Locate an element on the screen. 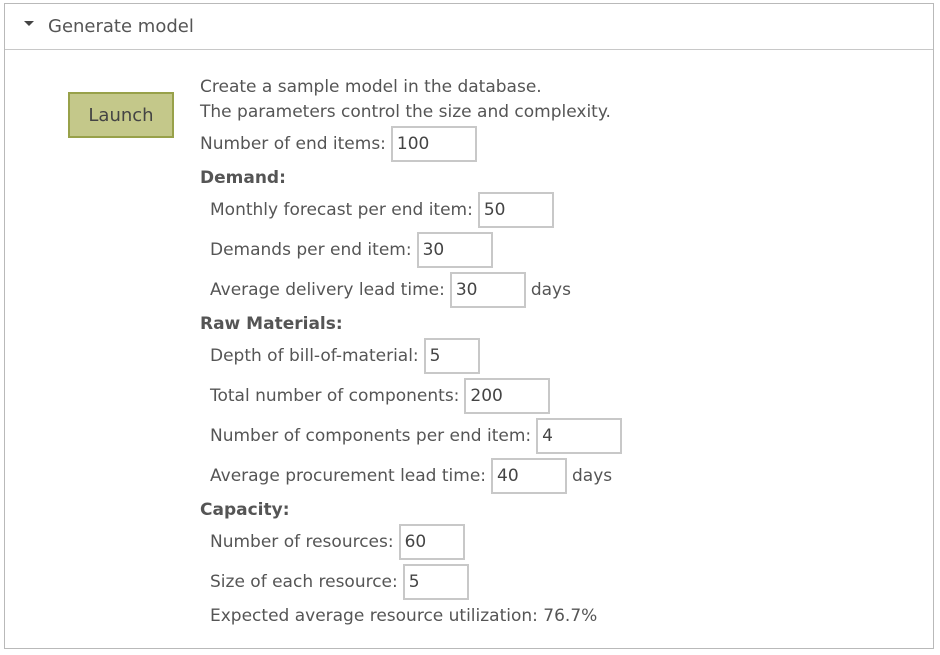  components-per-item-row: Number of components per end item: is located at coordinates (416, 436).